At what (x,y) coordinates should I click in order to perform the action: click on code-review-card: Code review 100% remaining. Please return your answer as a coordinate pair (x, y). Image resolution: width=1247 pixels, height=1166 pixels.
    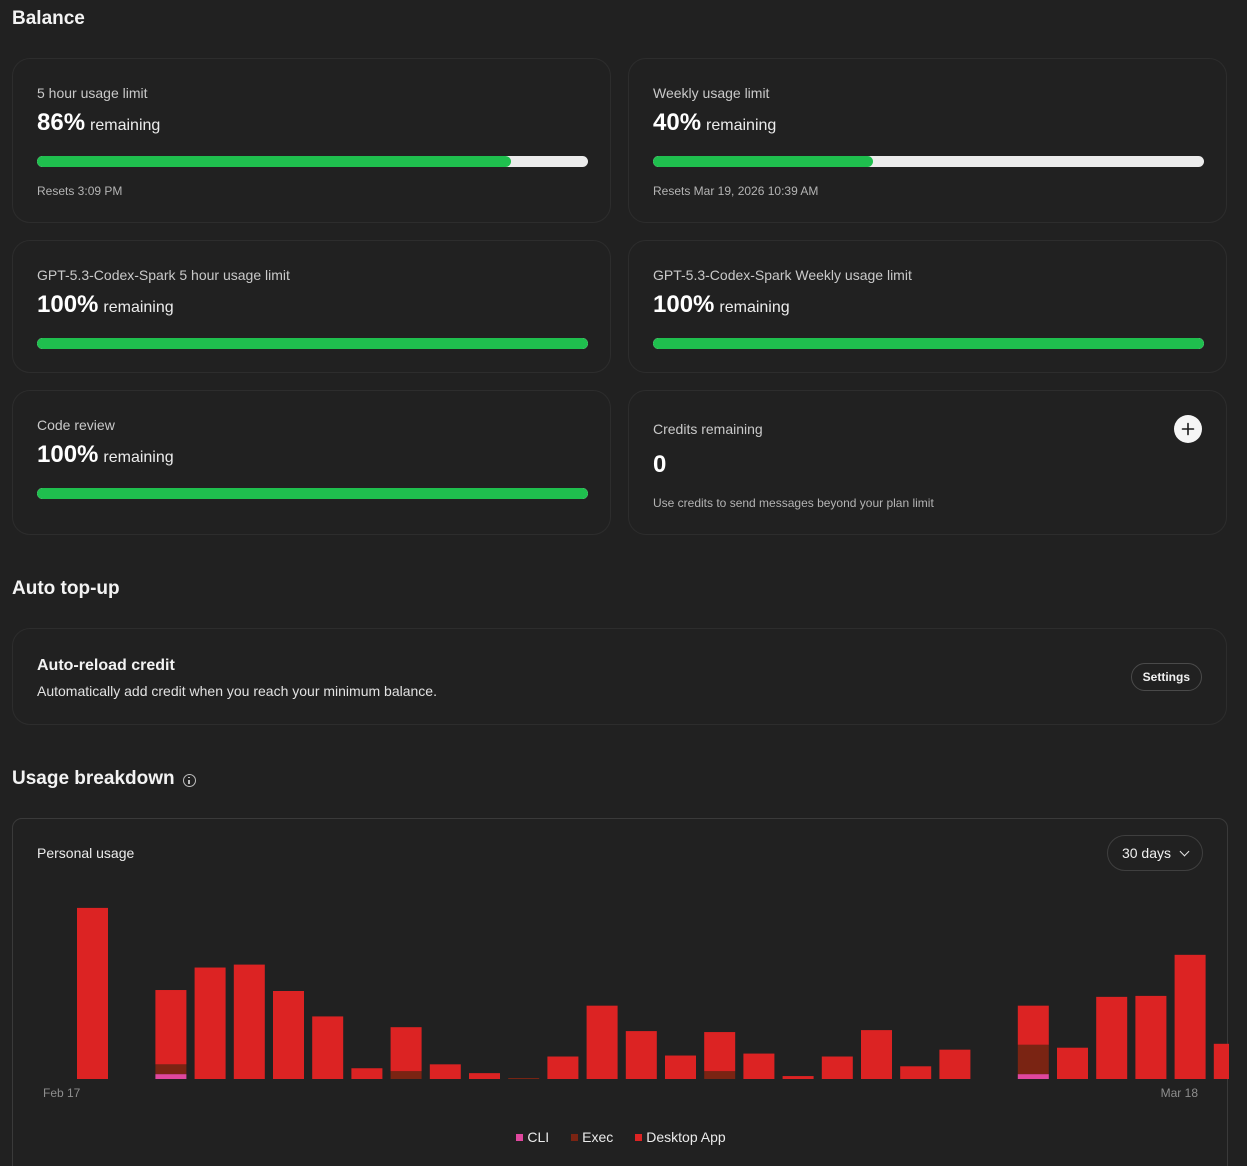
    Looking at the image, I should click on (311, 462).